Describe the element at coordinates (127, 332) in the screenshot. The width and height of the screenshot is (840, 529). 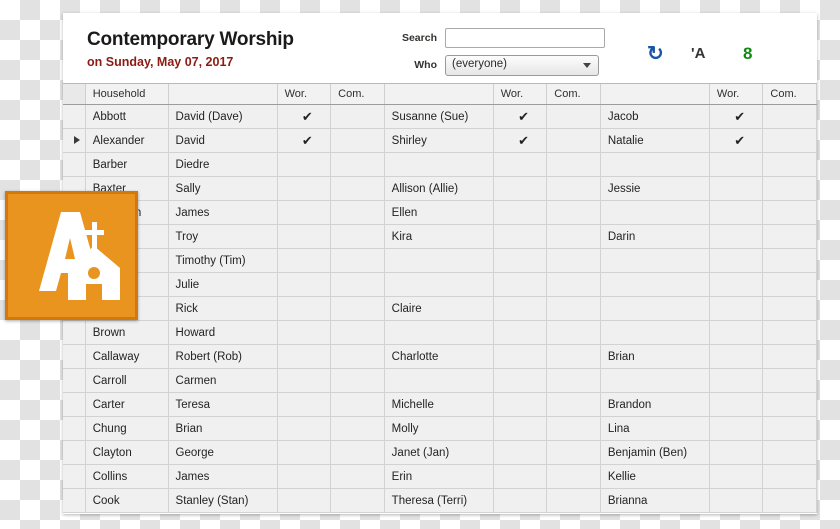
I see `household-cell: Brown` at that location.